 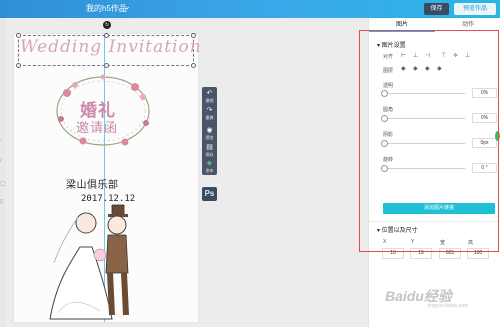 What do you see at coordinates (209, 154) in the screenshot?
I see `save-tool-label: 保存` at bounding box center [209, 154].